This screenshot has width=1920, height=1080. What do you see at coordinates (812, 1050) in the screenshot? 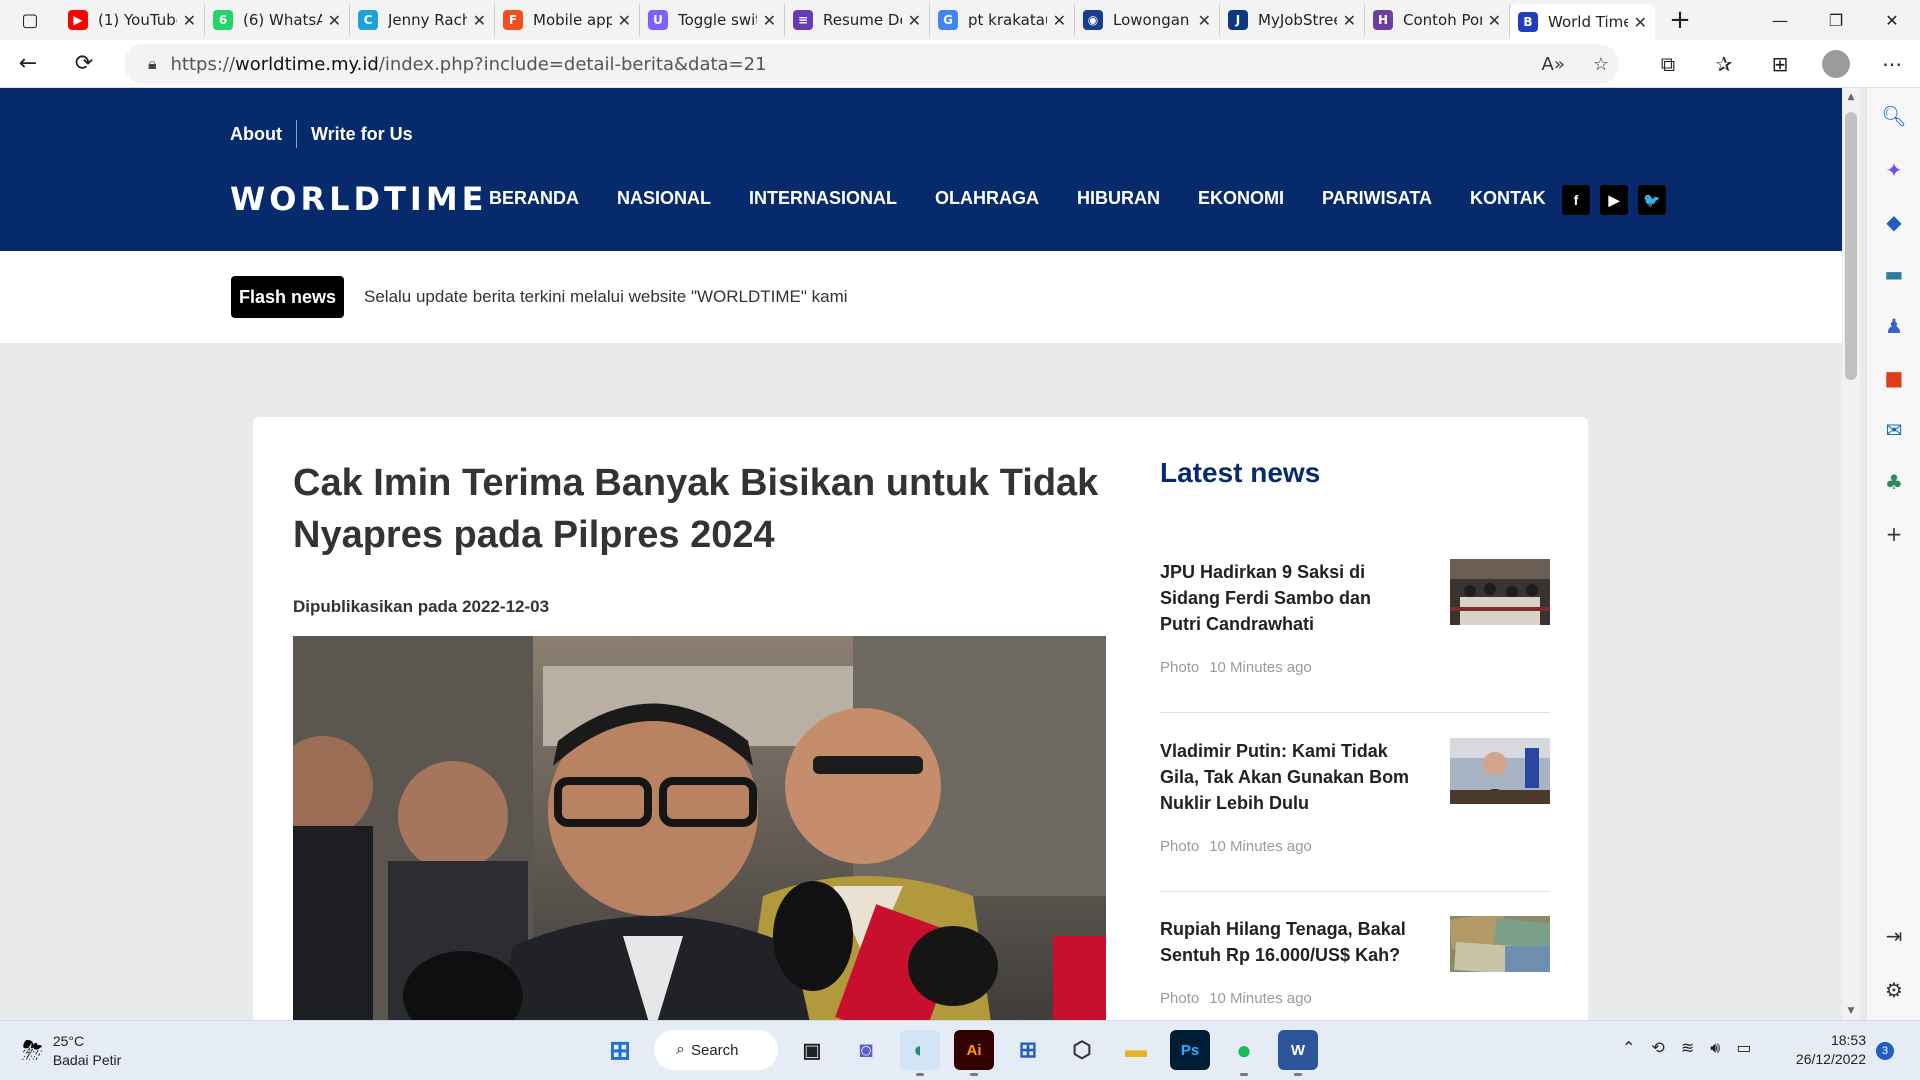
I see `task-view-icon: ▣` at bounding box center [812, 1050].